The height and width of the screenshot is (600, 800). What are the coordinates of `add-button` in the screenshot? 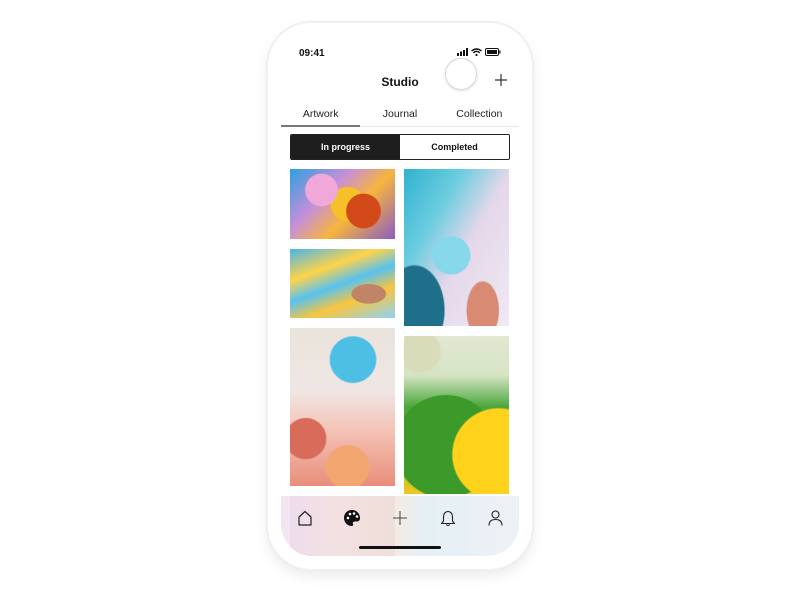 It's located at (501, 80).